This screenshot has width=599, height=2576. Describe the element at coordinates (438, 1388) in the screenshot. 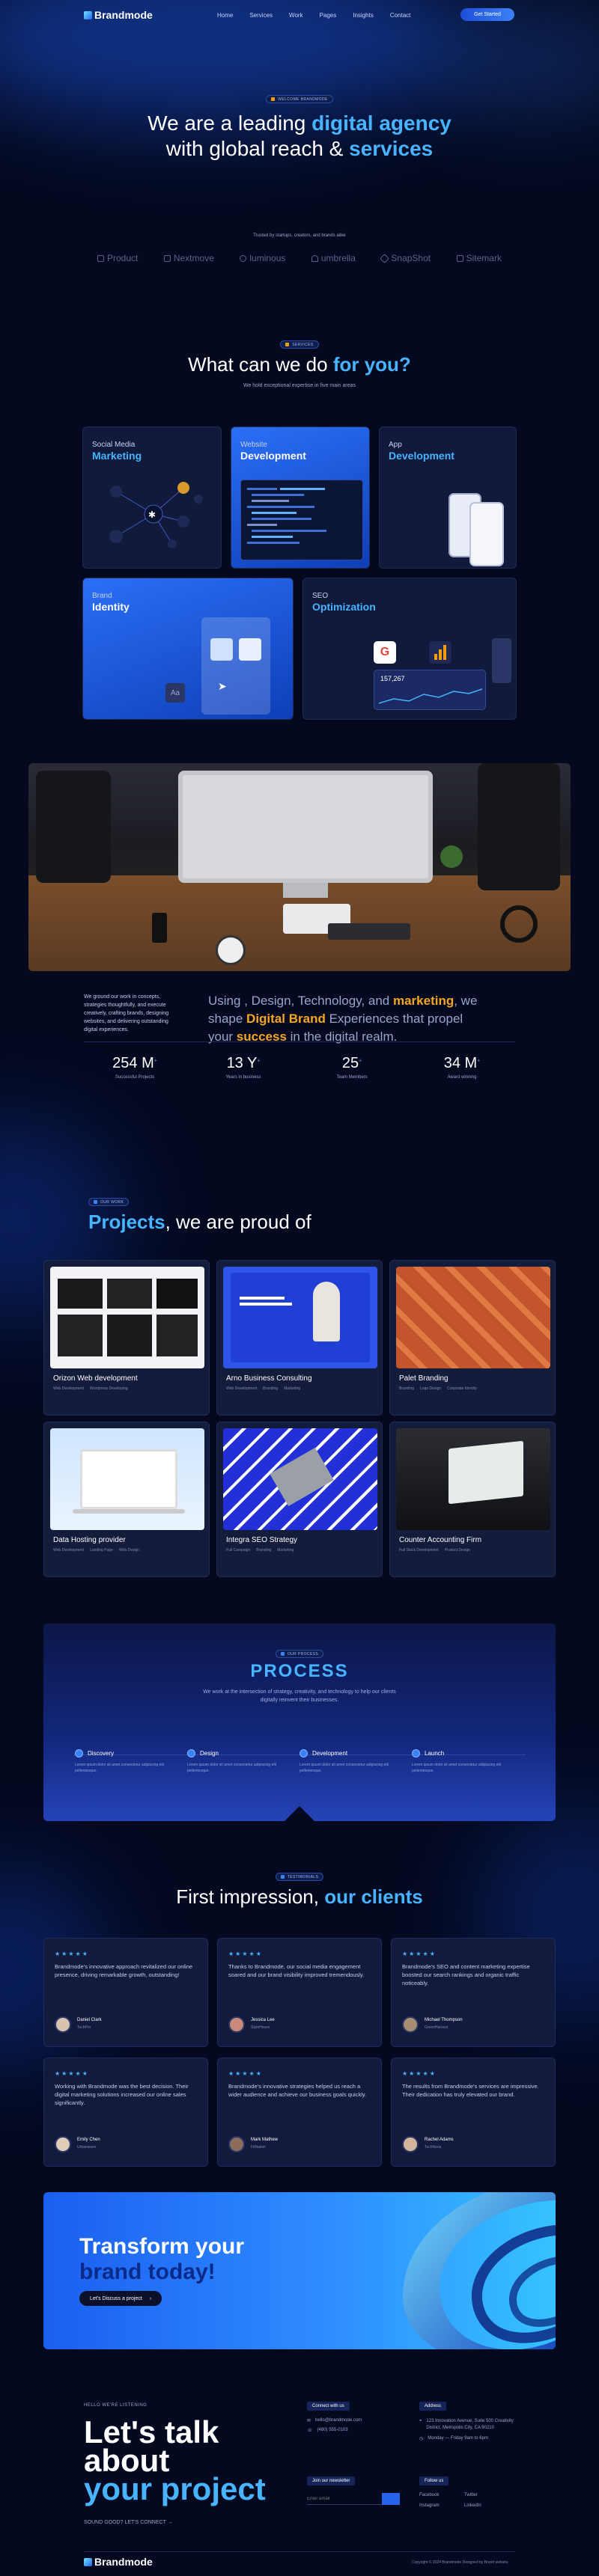

I see `project-tags: Branding Logo Design Corporate Identity` at that location.